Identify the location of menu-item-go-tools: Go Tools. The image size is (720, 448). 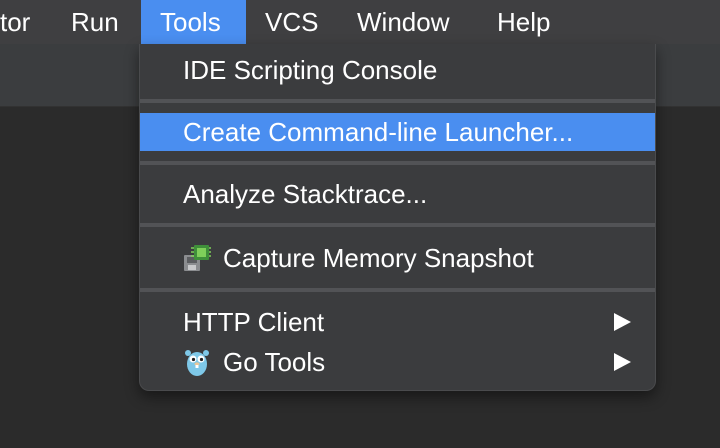
(397, 362).